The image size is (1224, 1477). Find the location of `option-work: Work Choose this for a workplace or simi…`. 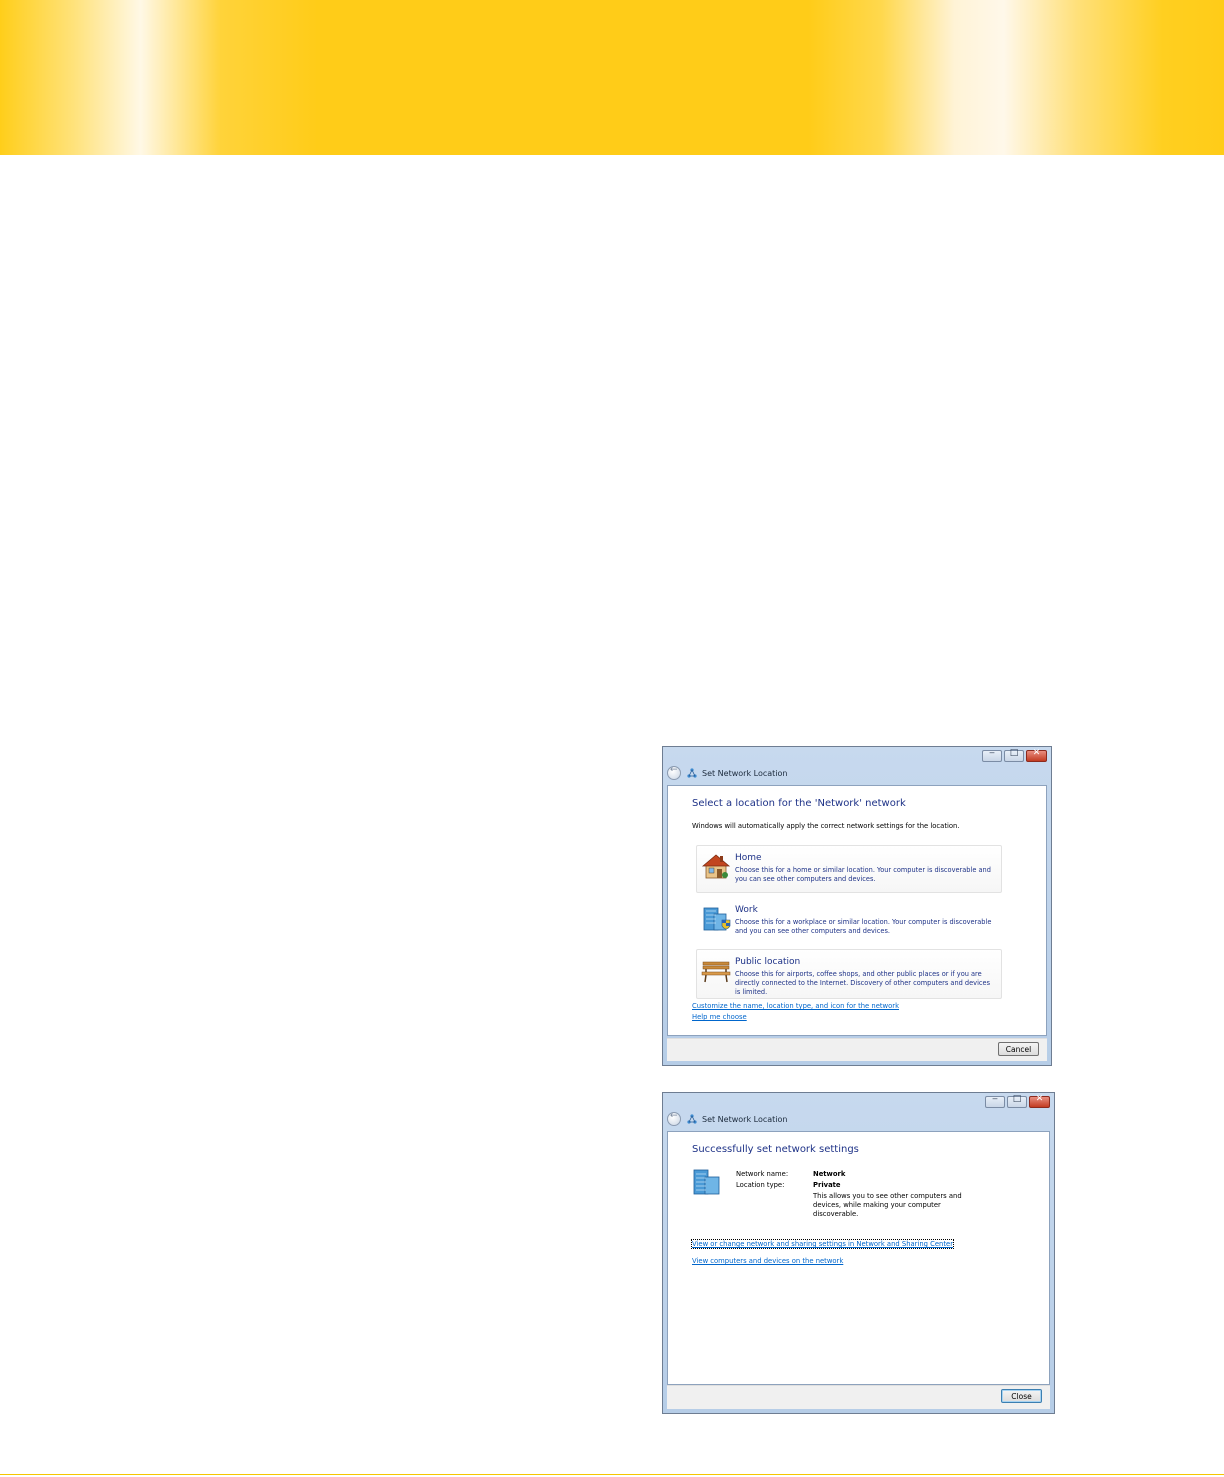

option-work: Work Choose this for a workplace or simi… is located at coordinates (849, 921).